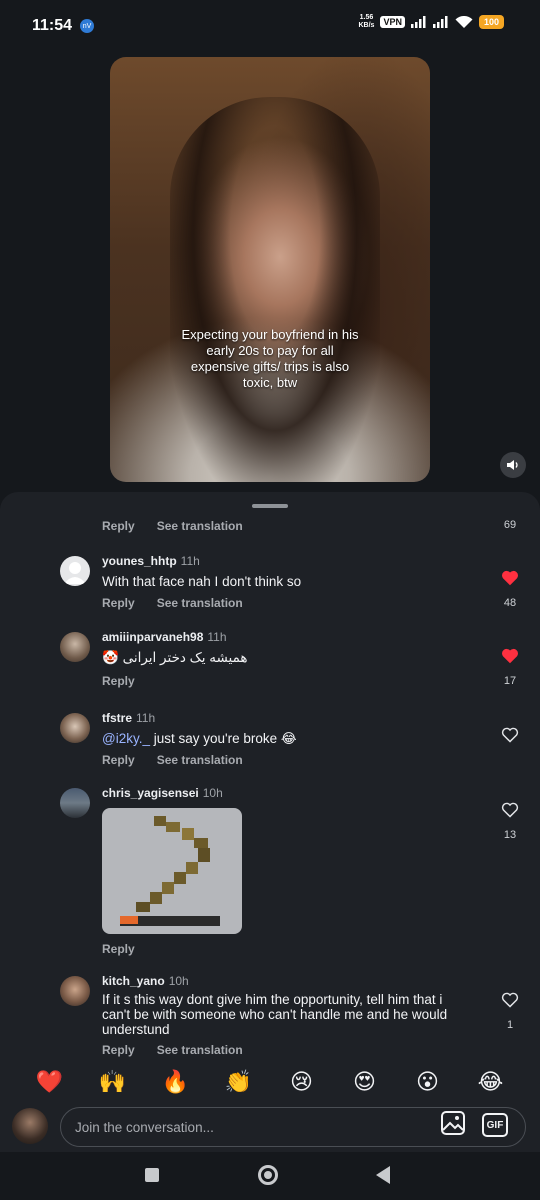 The width and height of the screenshot is (540, 1200). What do you see at coordinates (495, 1125) in the screenshot?
I see `gif-button: GIF` at bounding box center [495, 1125].